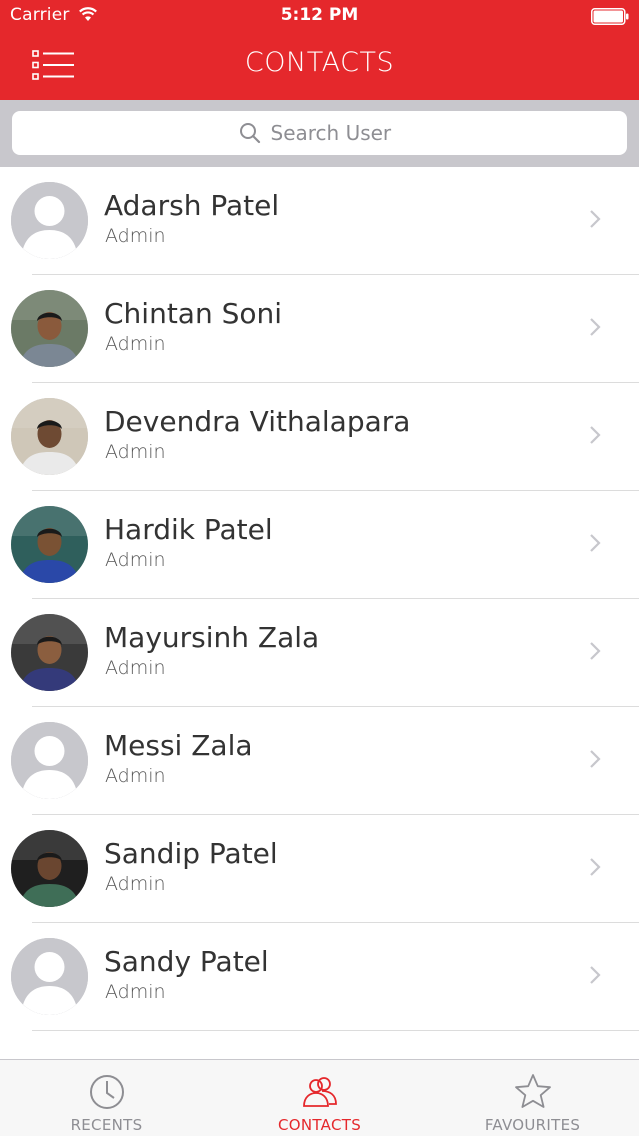 The image size is (639, 1136). I want to click on tab-bar: RECENTS CONTACTS FAVOURITES, so click(319, 1097).